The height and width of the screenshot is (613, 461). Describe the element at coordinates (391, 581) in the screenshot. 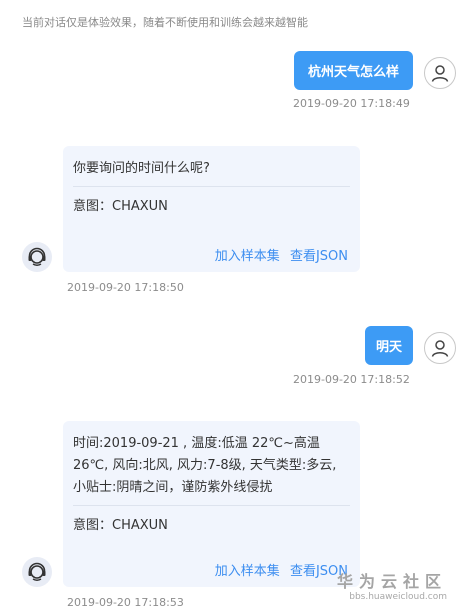

I see `watermark-title: 华为云社区` at that location.